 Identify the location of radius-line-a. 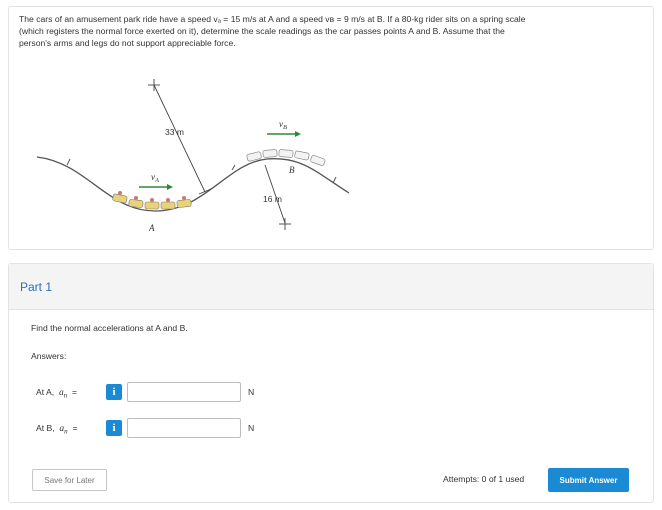
(179, 138).